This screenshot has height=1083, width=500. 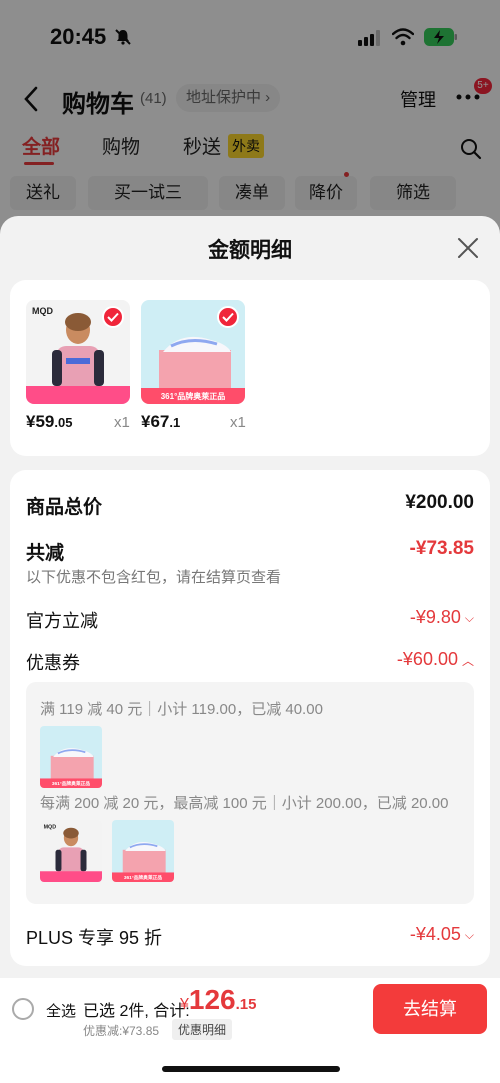 I want to click on total-discount-value: -¥73.85, so click(x=441, y=548).